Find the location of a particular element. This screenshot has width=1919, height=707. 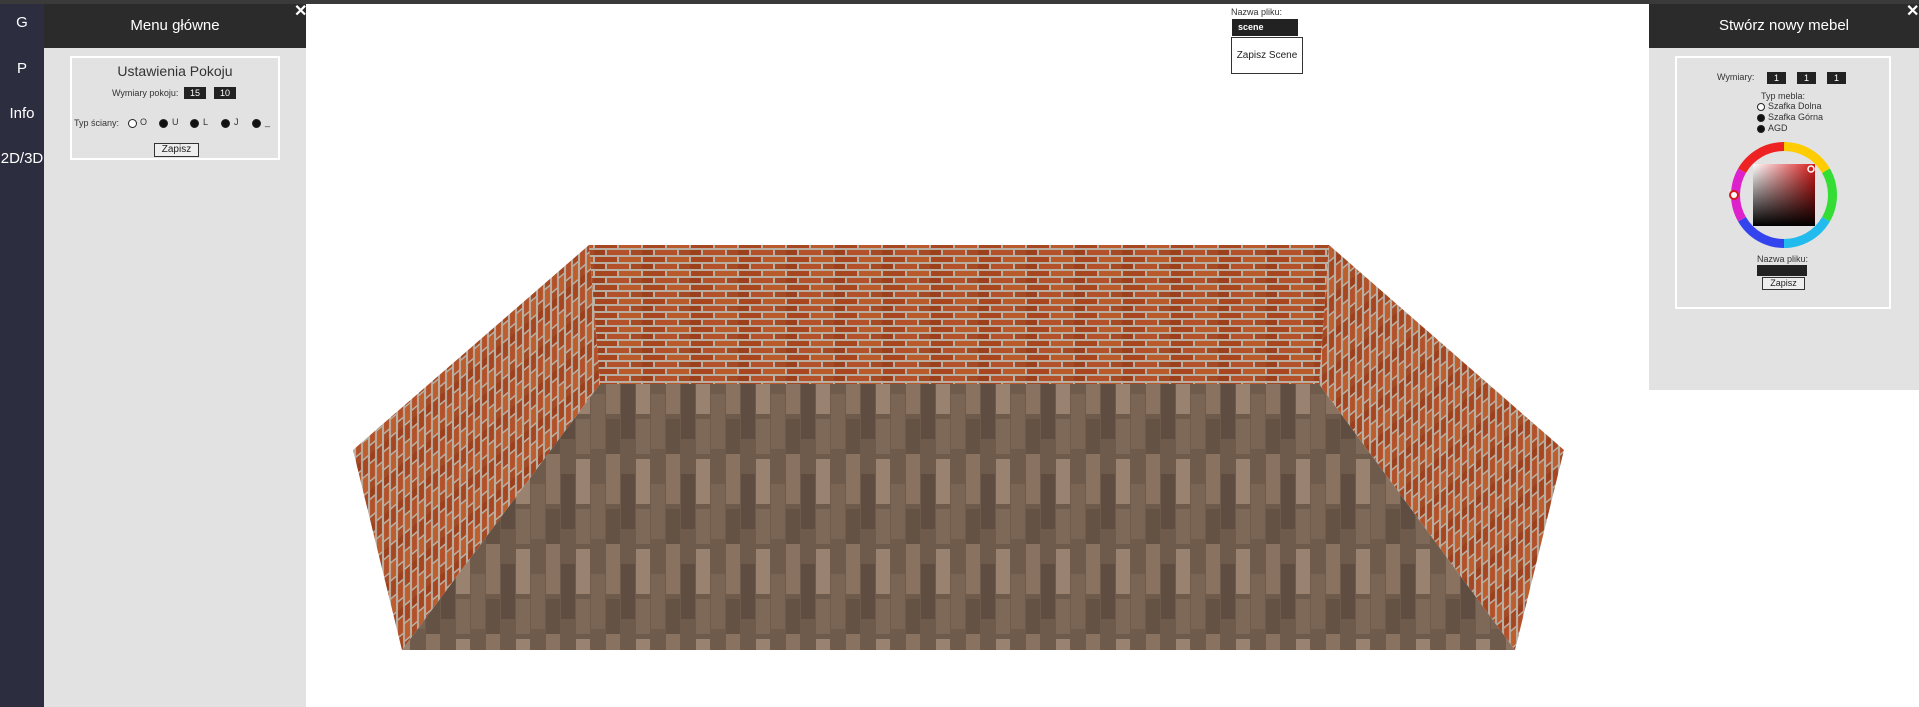

room-length-input: 10 is located at coordinates (225, 93).